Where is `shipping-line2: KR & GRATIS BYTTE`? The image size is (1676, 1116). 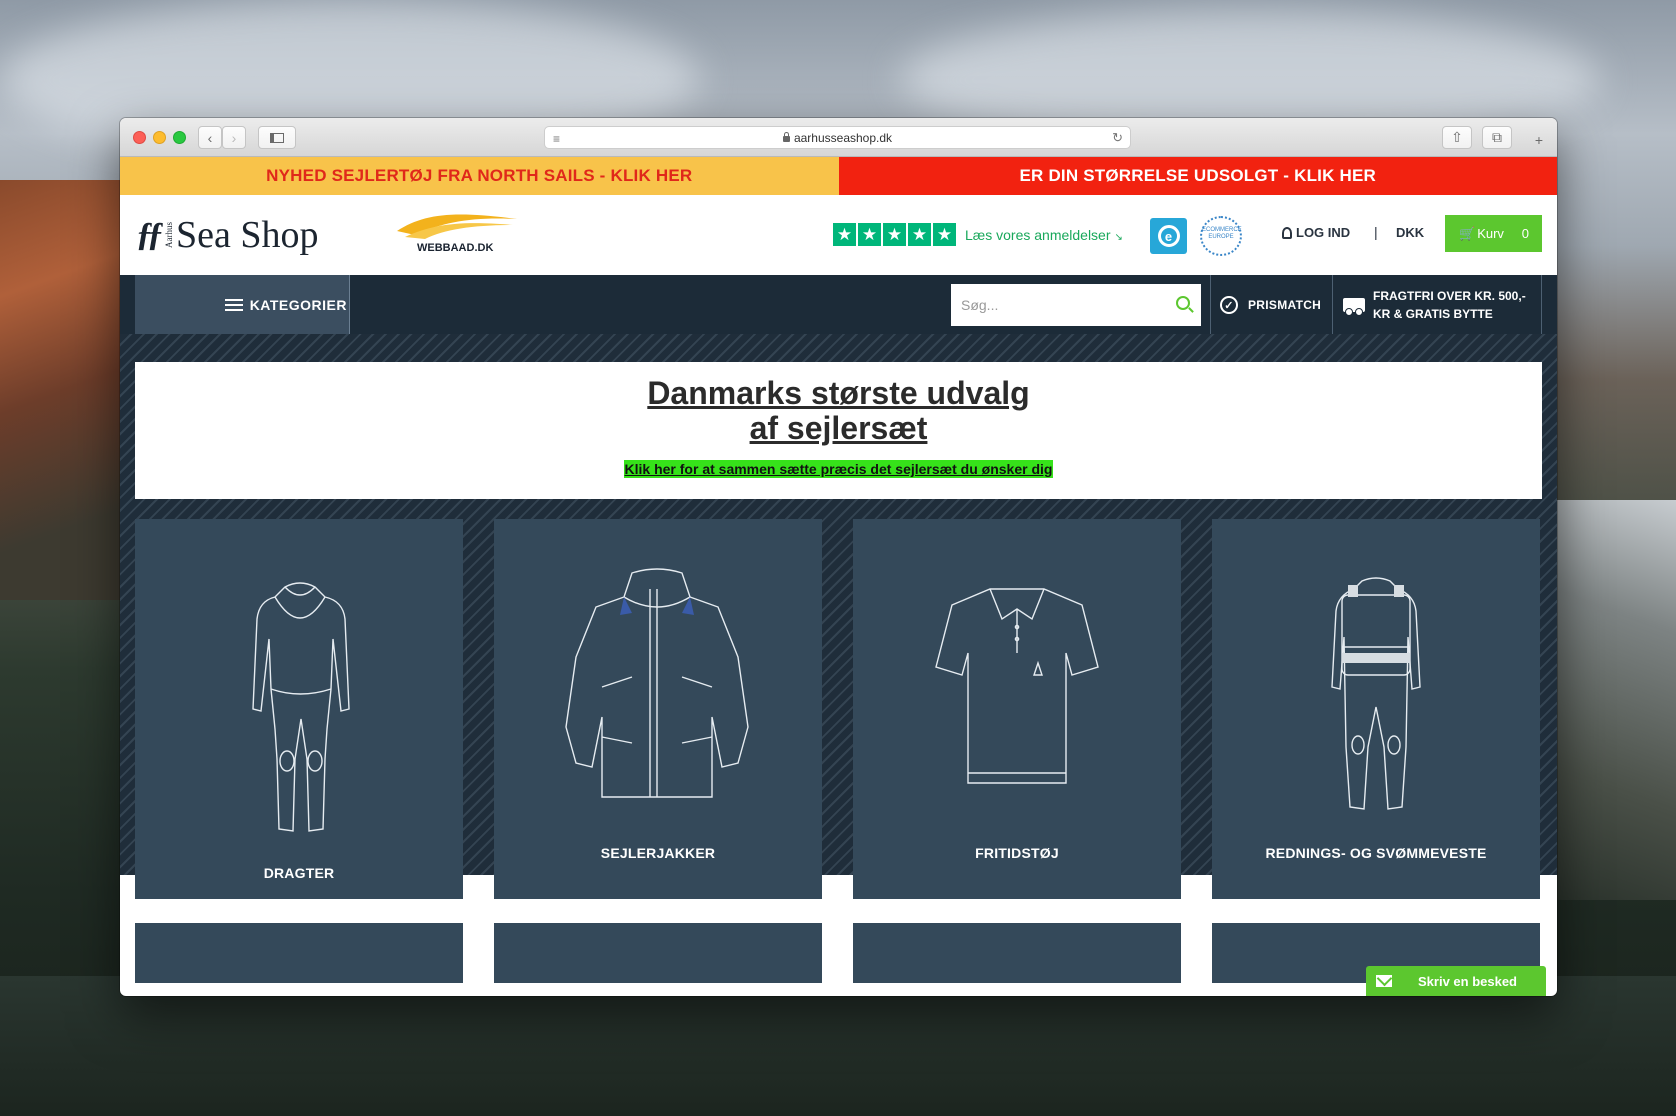
shipping-line2: KR & GRATIS BYTTE is located at coordinates (1433, 314).